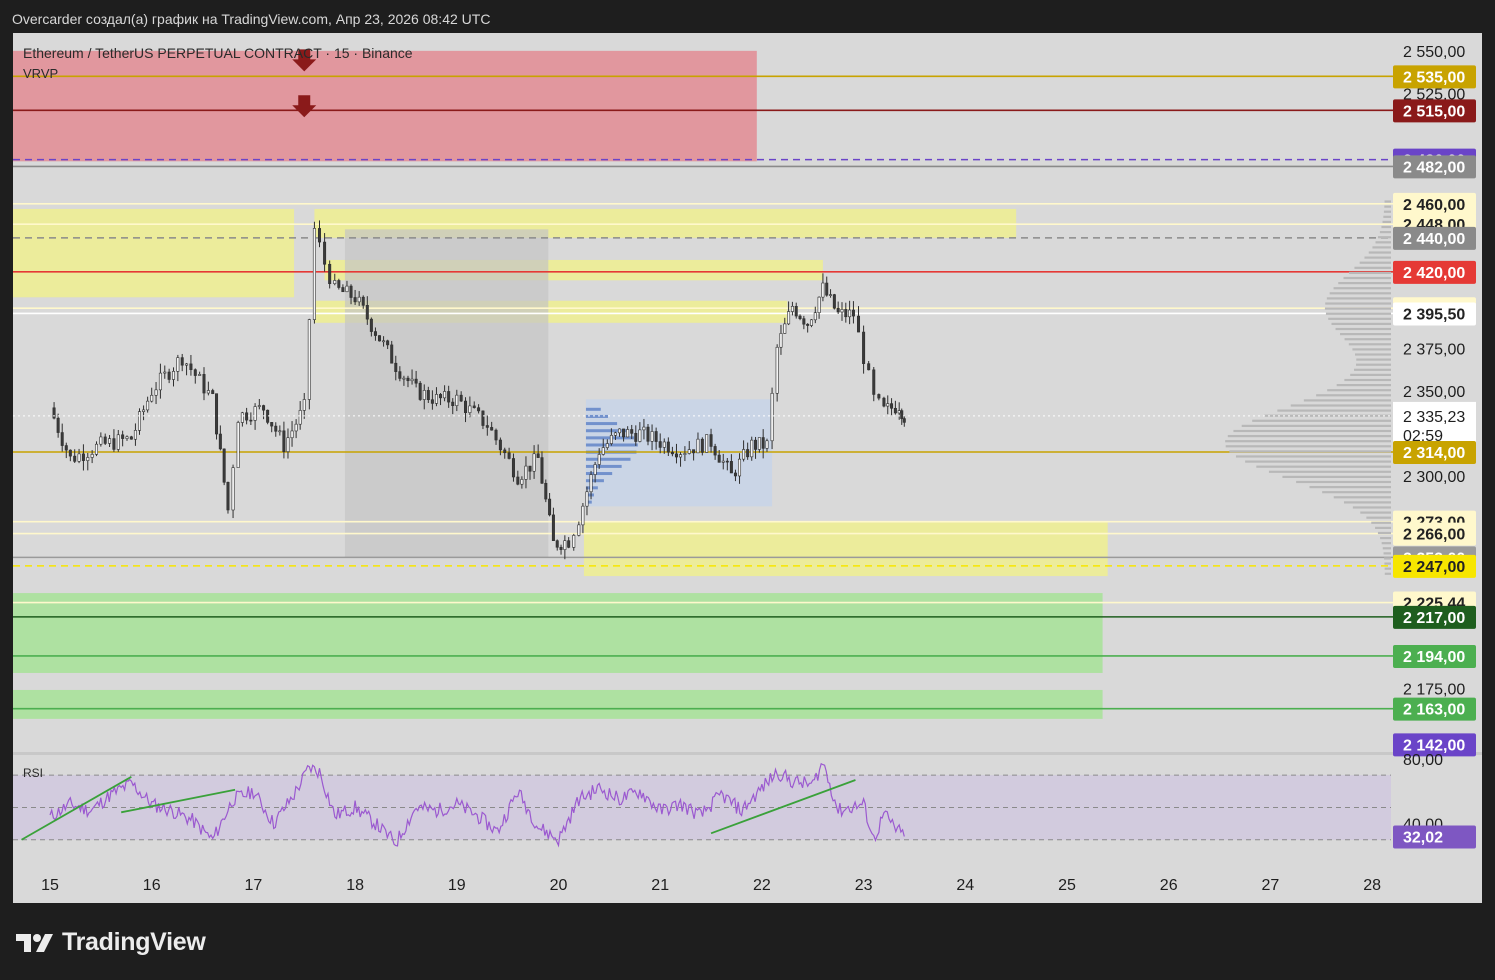  I want to click on tradingview-logo: TradingView, so click(111, 942).